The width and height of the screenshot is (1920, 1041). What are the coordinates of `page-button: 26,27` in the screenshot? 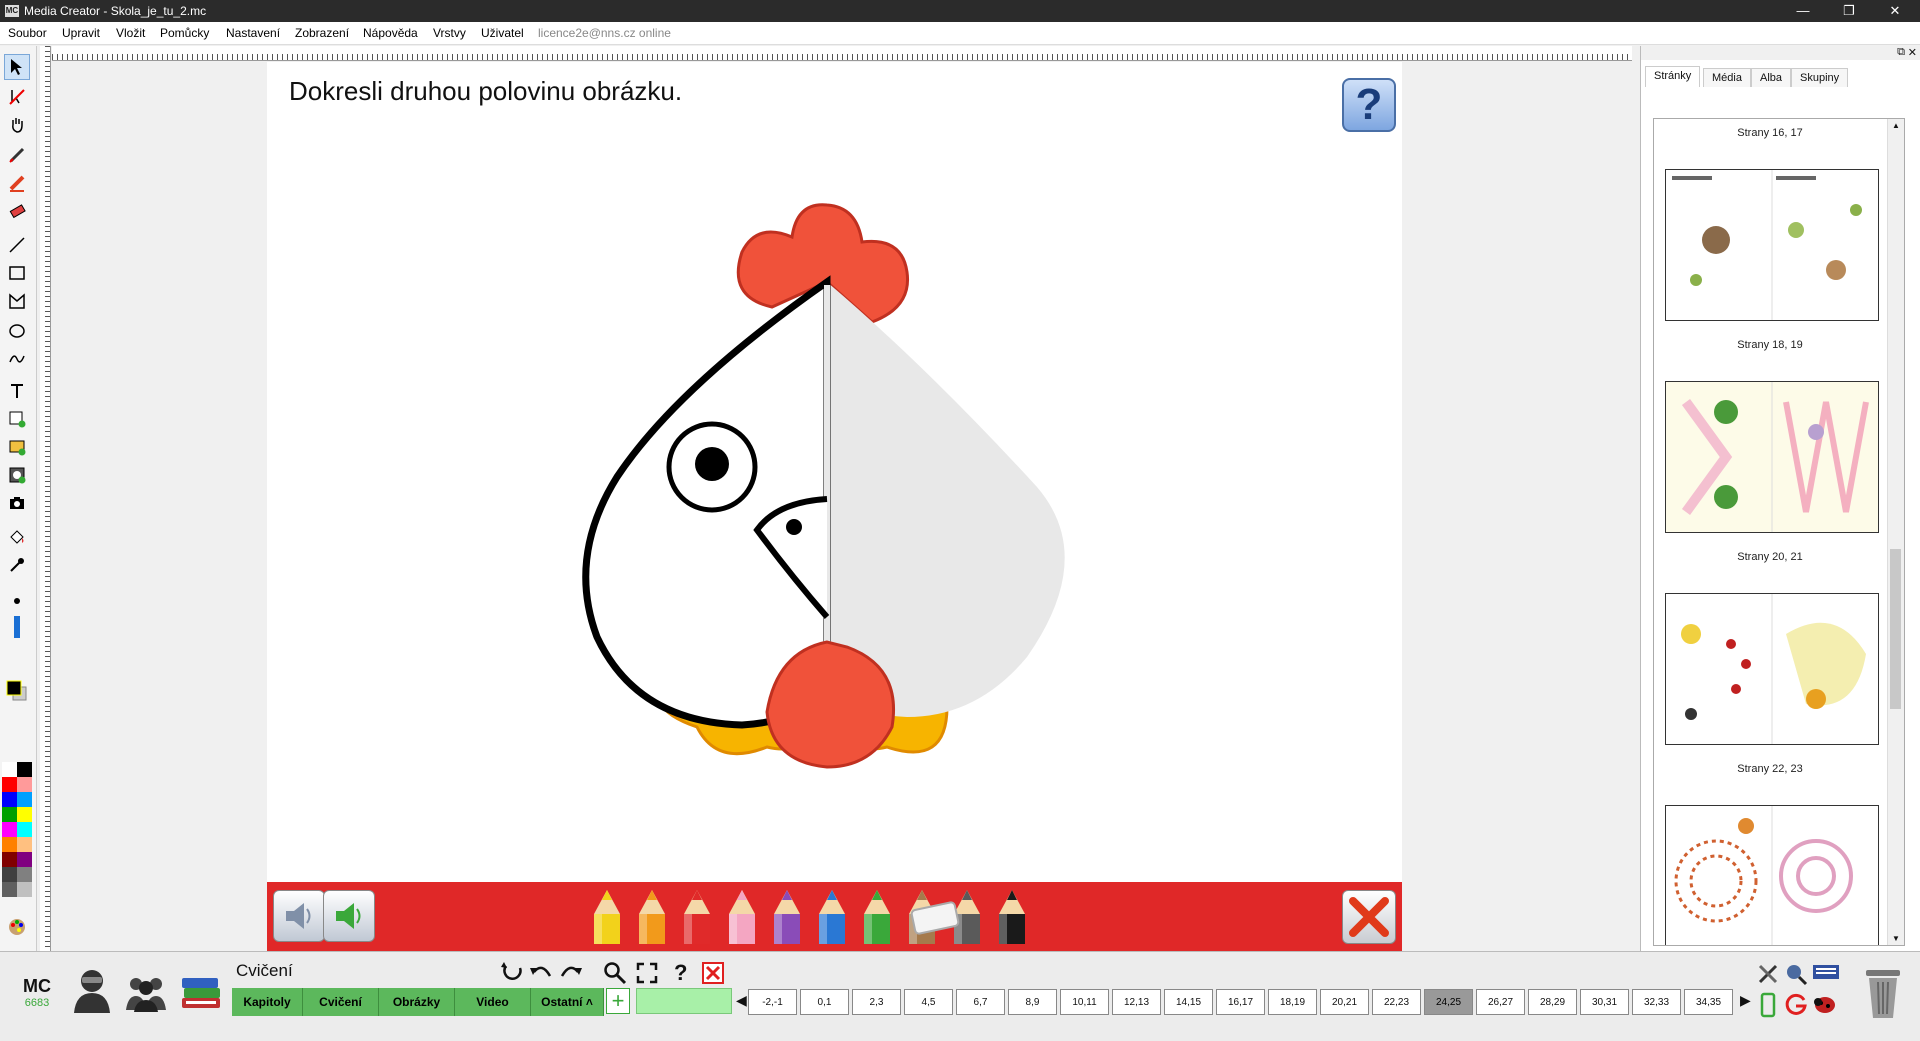 It's located at (1500, 1002).